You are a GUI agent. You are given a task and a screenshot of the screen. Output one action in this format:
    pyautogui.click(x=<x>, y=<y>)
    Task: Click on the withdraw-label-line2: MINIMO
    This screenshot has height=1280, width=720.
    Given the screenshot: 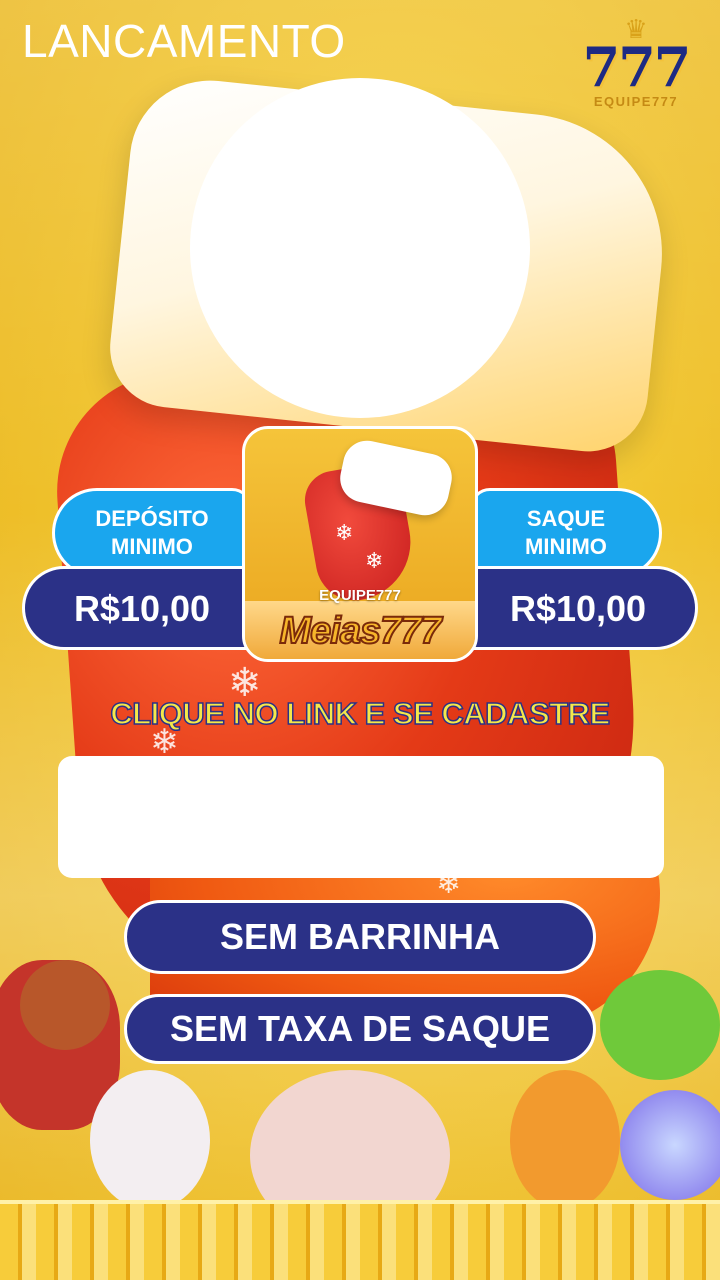 What is the action you would take?
    pyautogui.click(x=566, y=546)
    